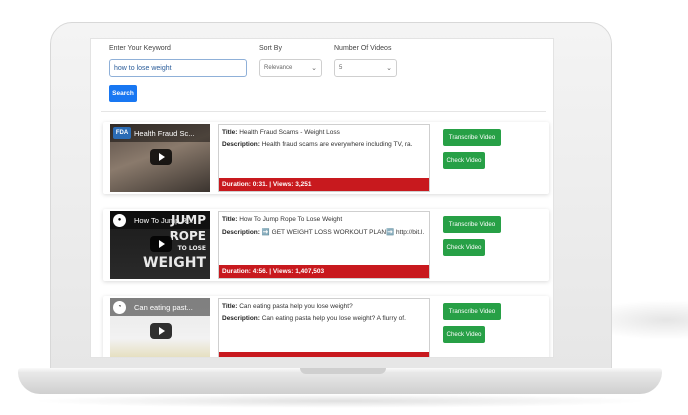 Image resolution: width=688 pixels, height=415 pixels. Describe the element at coordinates (343, 371) in the screenshot. I see `laptop-notch` at that location.